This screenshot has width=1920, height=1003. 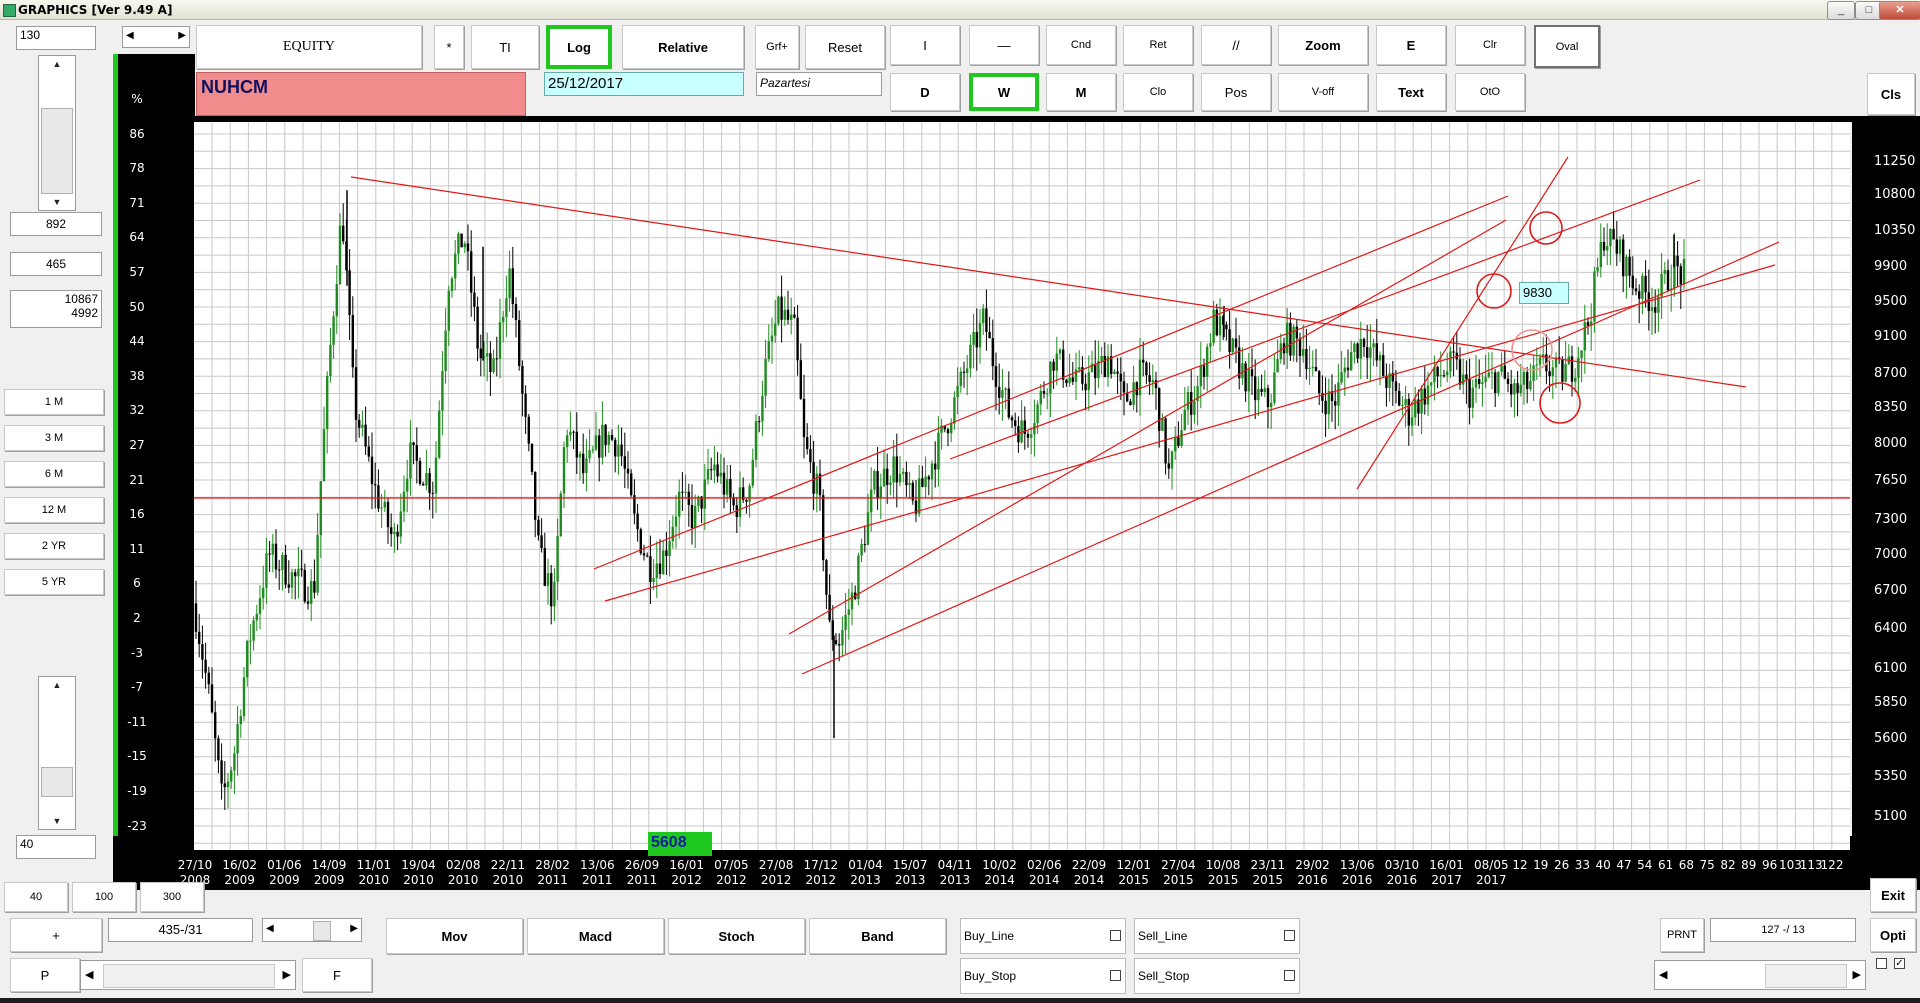 What do you see at coordinates (777, 47) in the screenshot?
I see `grf-plus-button: Grf+` at bounding box center [777, 47].